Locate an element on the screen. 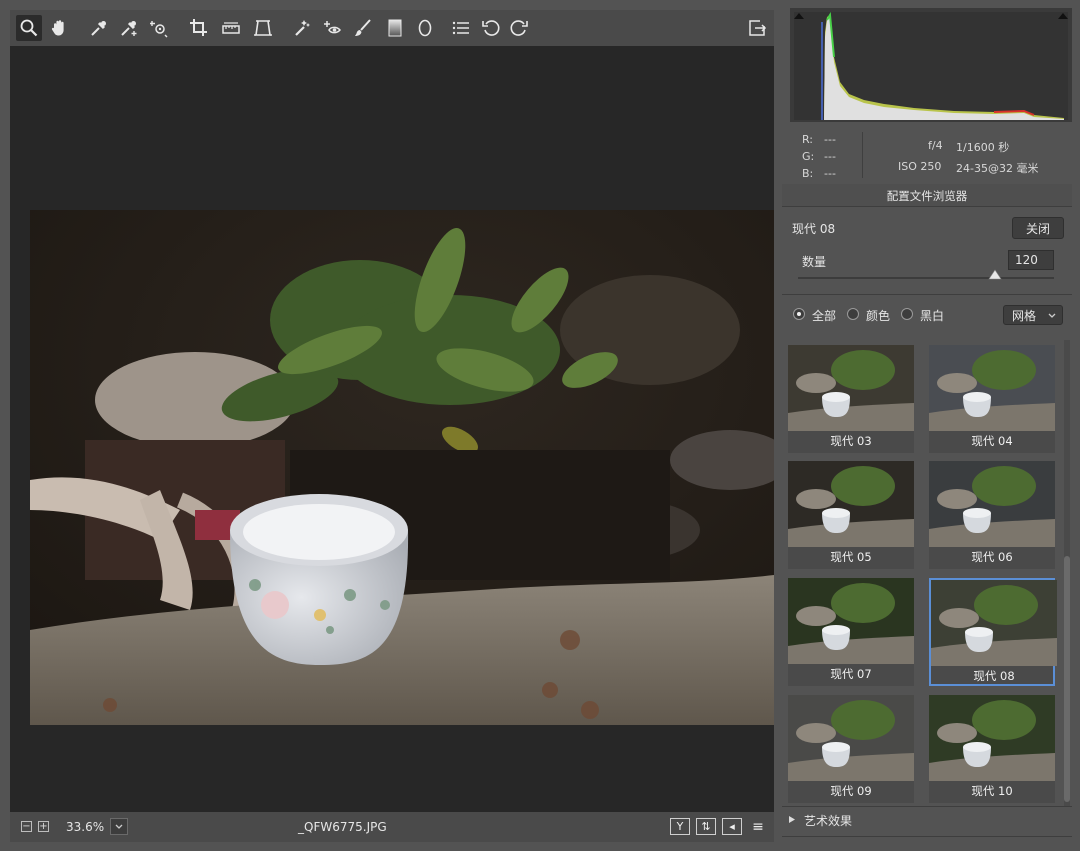  zoom-icon is located at coordinates (29, 28).